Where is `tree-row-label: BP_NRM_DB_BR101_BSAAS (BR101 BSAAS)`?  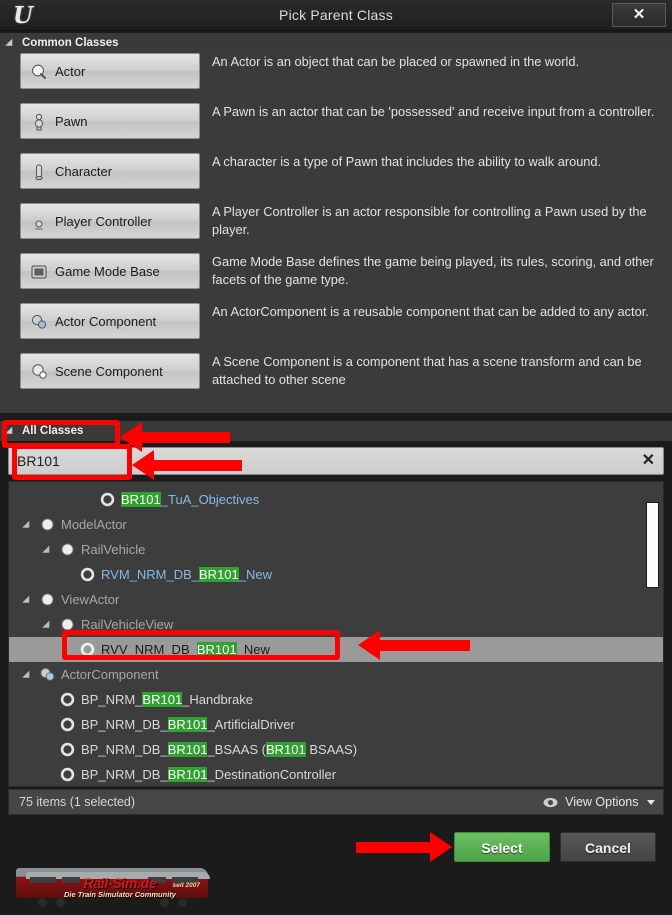
tree-row-label: BP_NRM_DB_BR101_BSAAS (BR101 BSAAS) is located at coordinates (219, 749).